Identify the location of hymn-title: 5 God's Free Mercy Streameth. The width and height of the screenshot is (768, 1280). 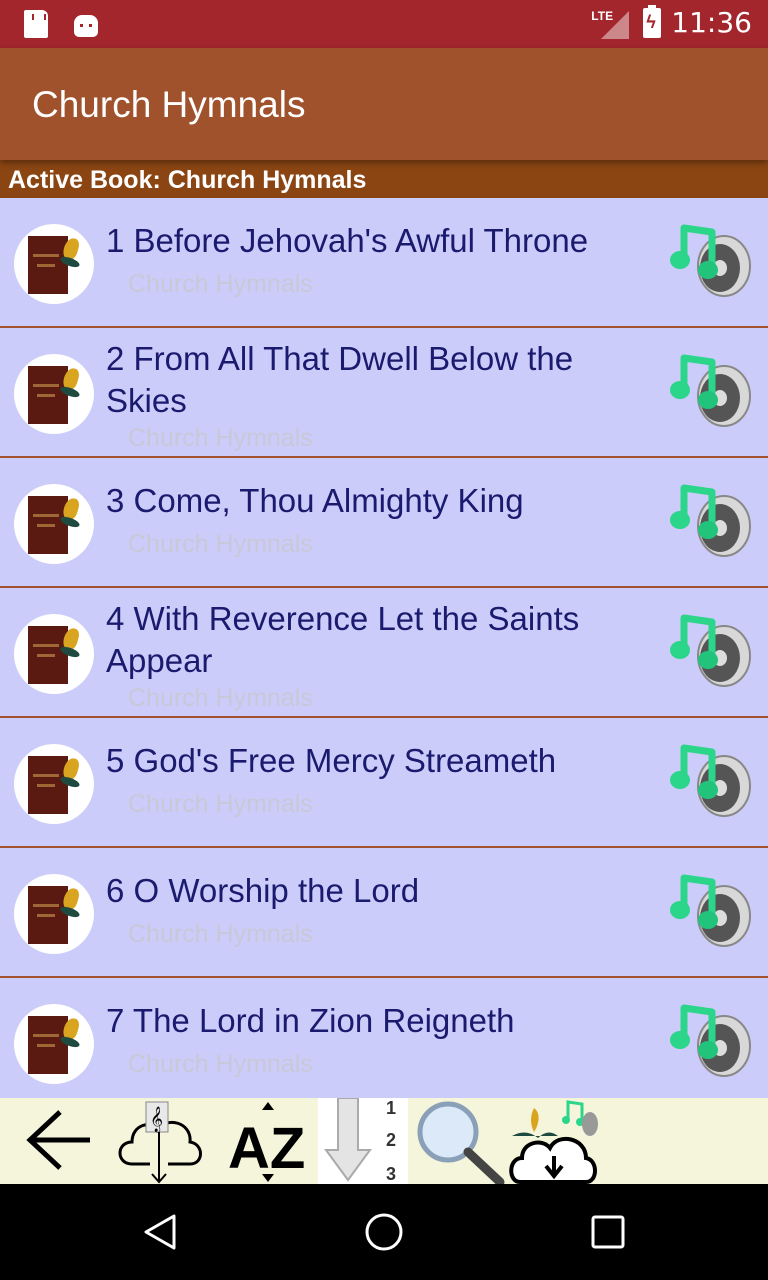
(331, 760).